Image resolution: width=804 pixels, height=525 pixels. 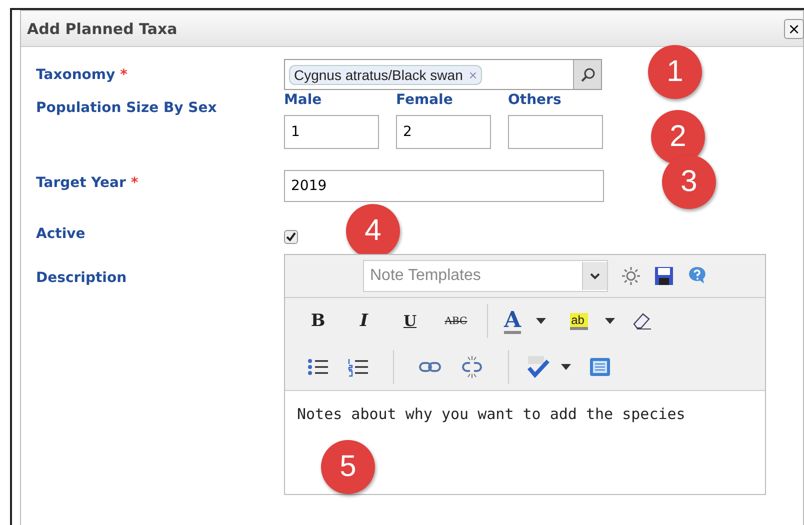 What do you see at coordinates (364, 321) in the screenshot?
I see `italic-button: I` at bounding box center [364, 321].